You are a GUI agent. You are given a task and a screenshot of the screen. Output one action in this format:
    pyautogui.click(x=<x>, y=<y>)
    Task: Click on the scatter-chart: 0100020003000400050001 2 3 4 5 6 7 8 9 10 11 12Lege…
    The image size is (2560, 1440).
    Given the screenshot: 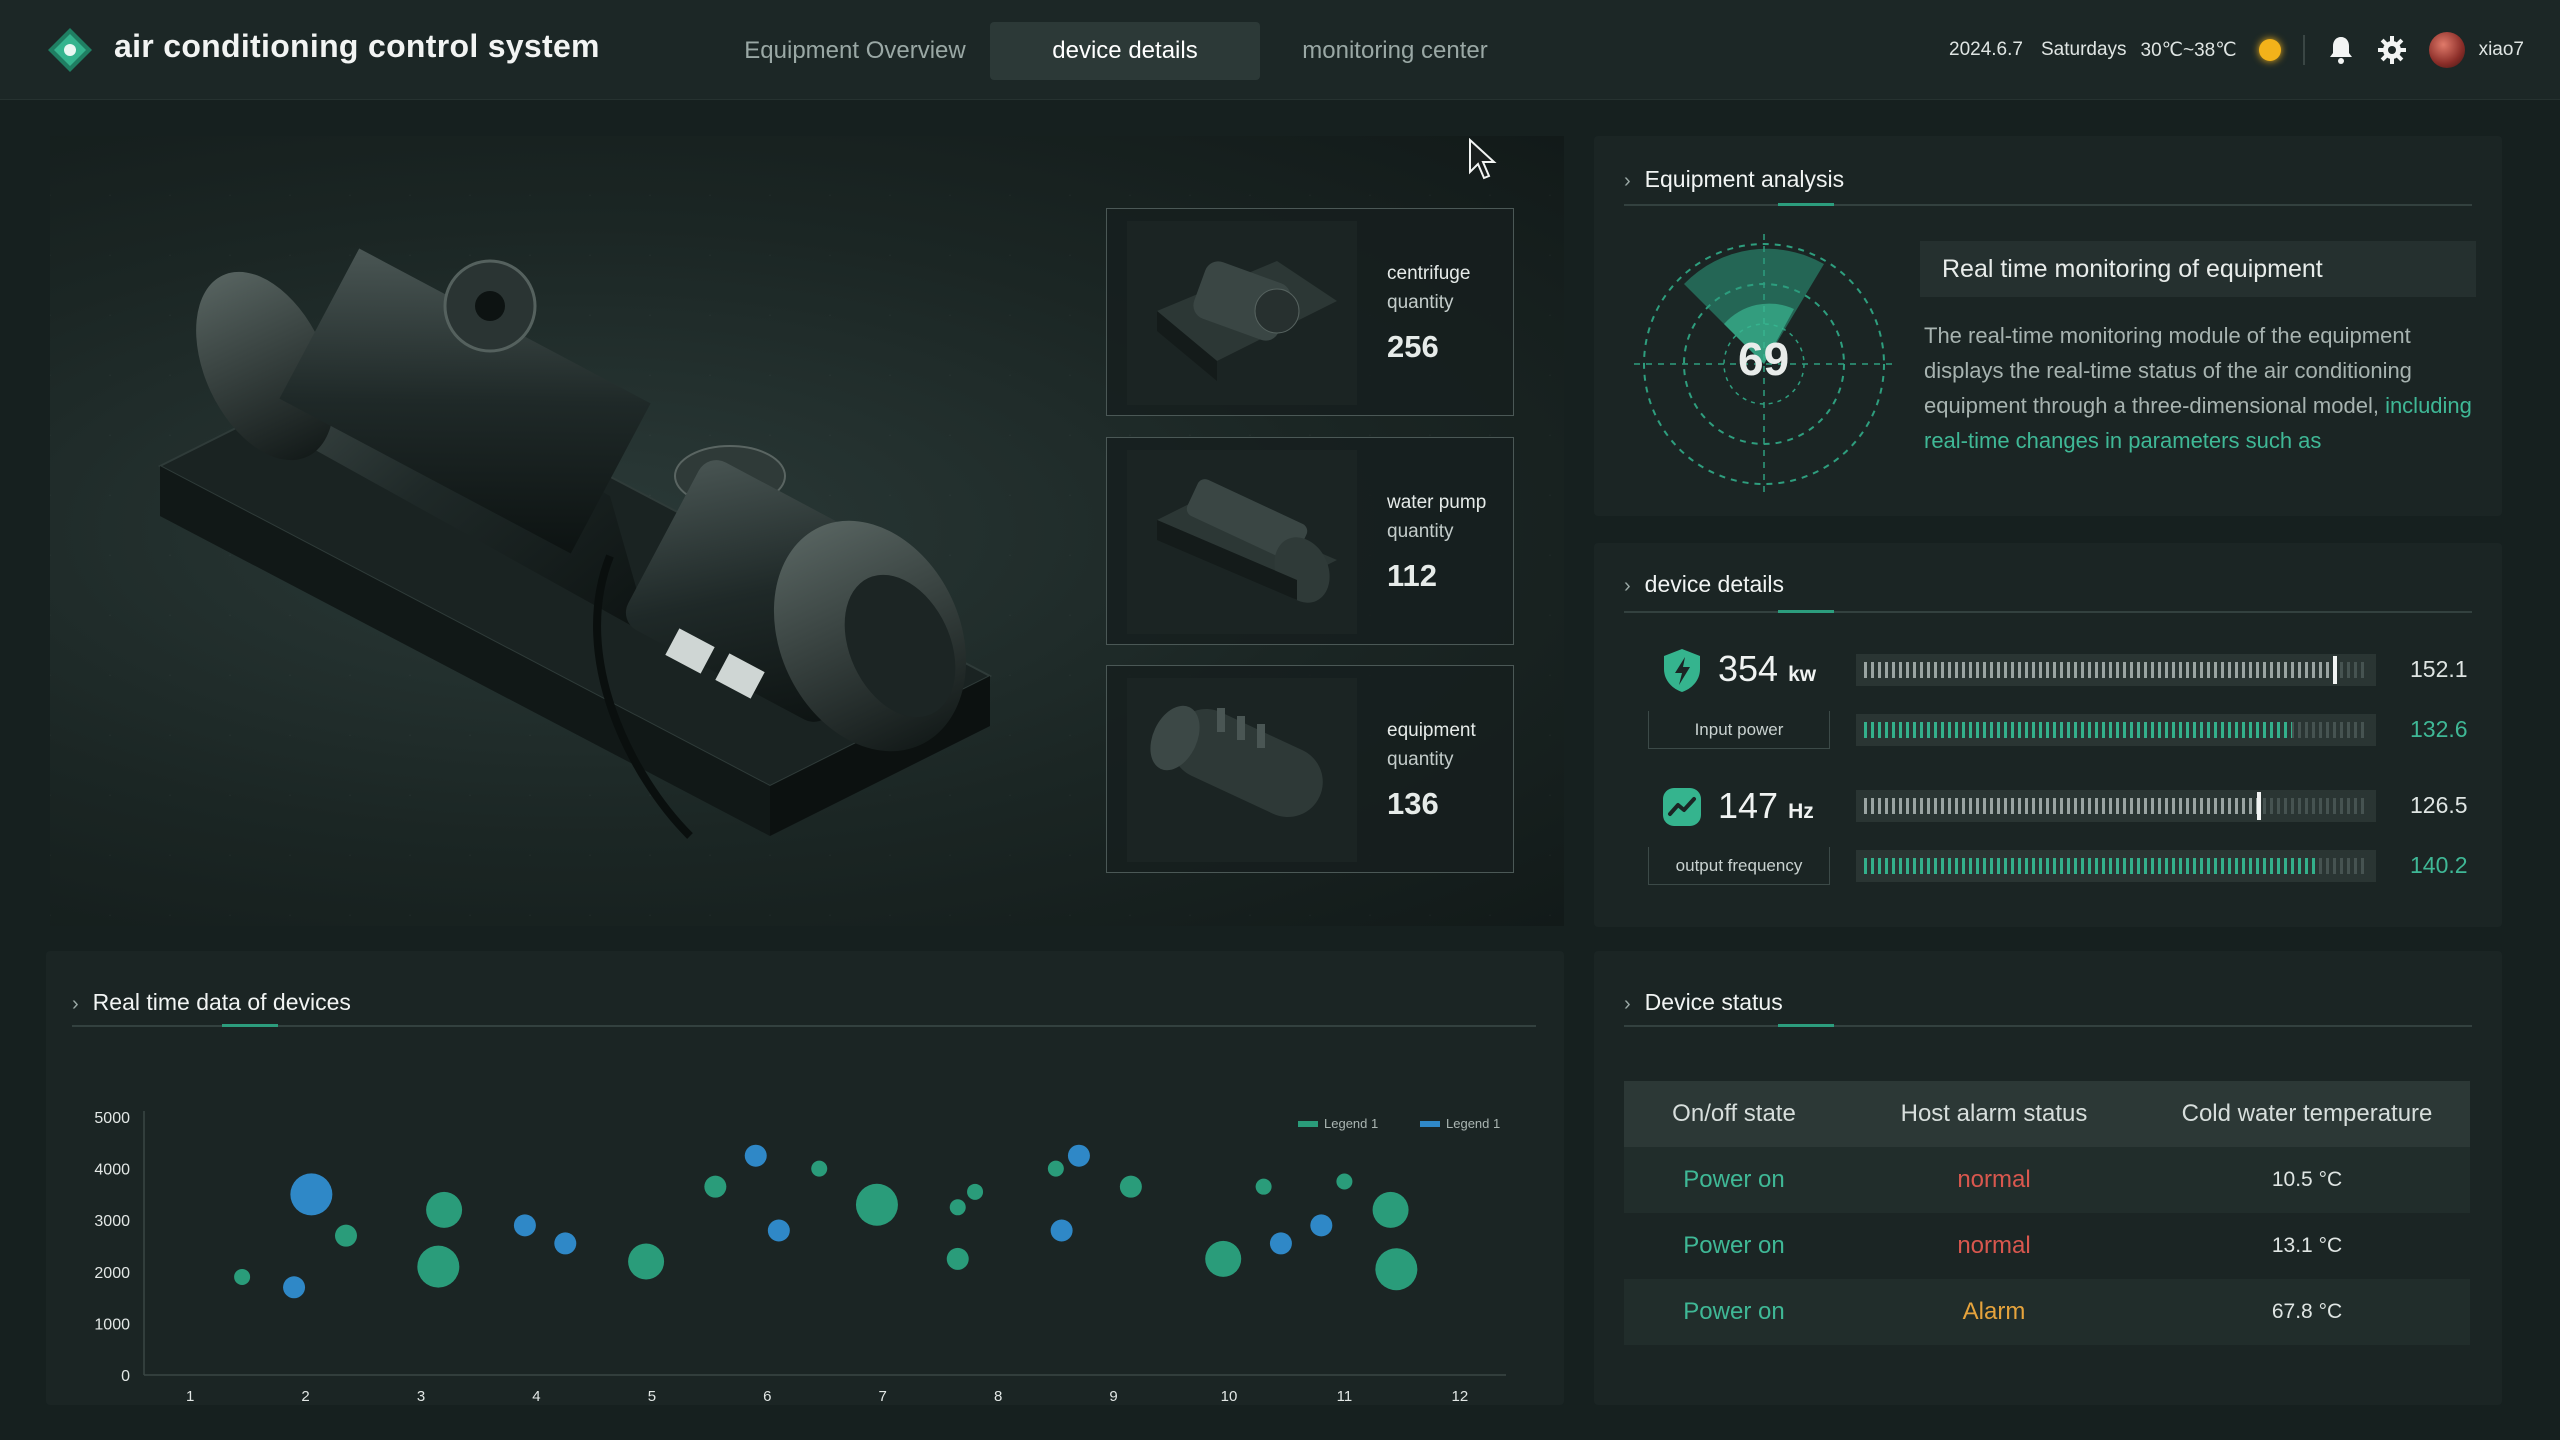 What is the action you would take?
    pyautogui.click(x=800, y=1255)
    